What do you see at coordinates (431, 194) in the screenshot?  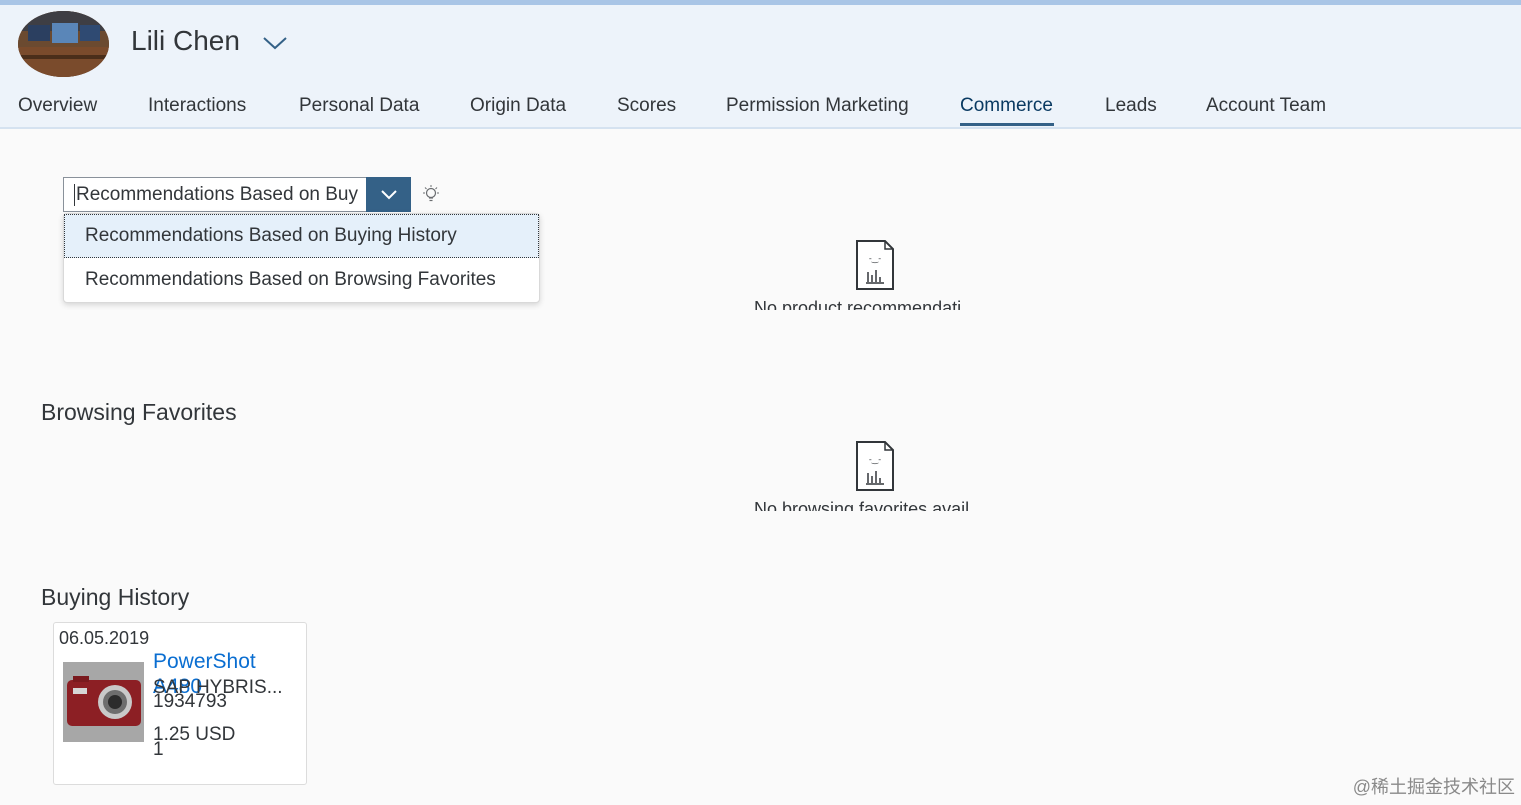 I see `lightbulb-icon` at bounding box center [431, 194].